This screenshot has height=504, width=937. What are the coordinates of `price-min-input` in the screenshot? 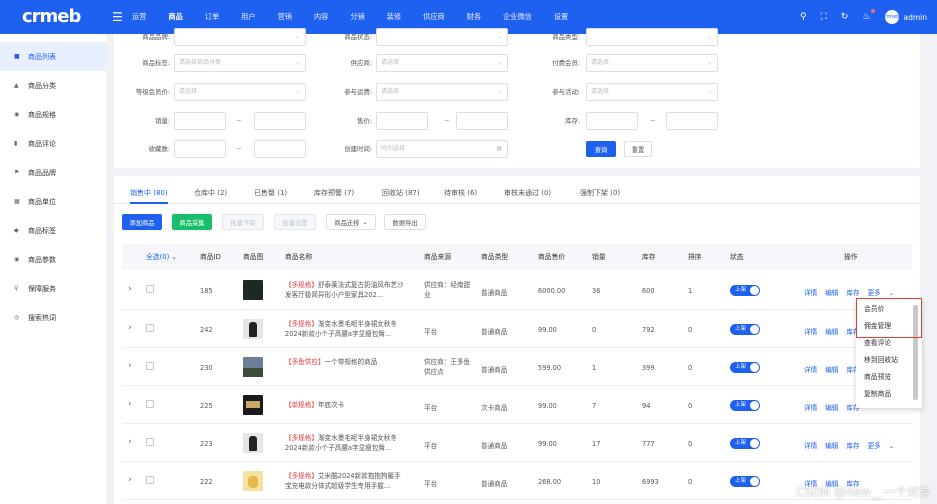 It's located at (402, 121).